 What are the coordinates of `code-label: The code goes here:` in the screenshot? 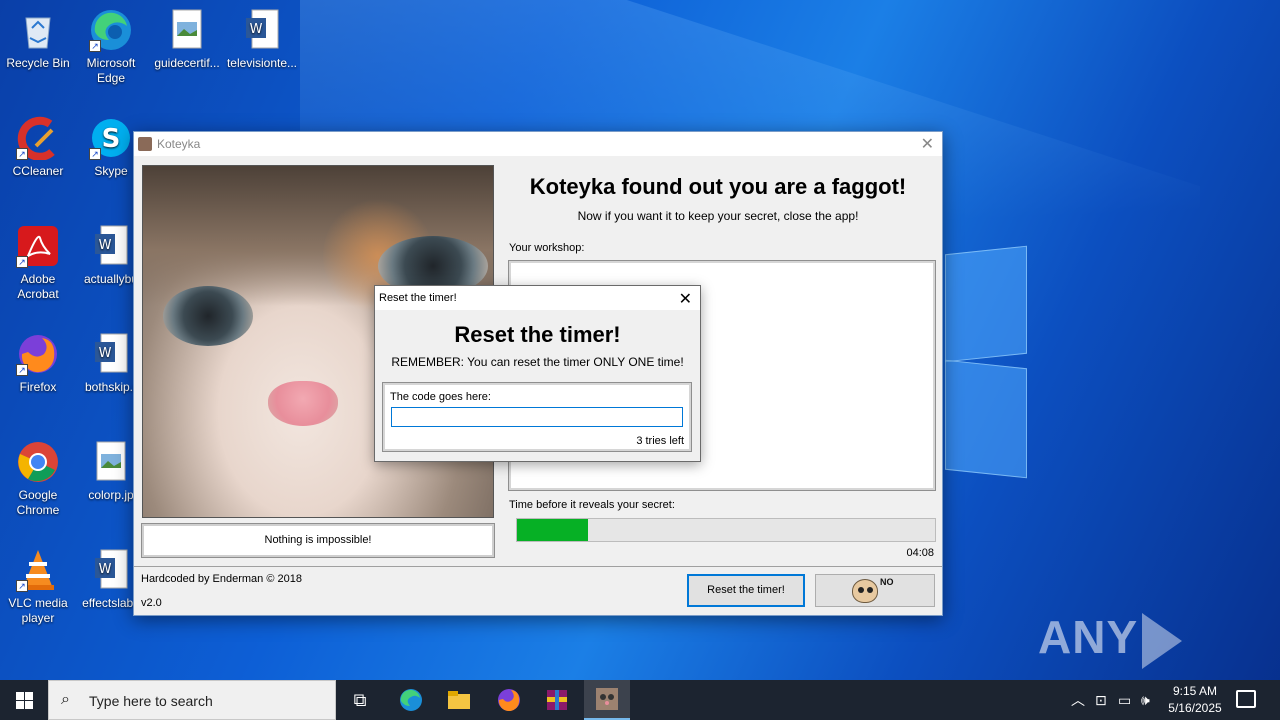 It's located at (440, 397).